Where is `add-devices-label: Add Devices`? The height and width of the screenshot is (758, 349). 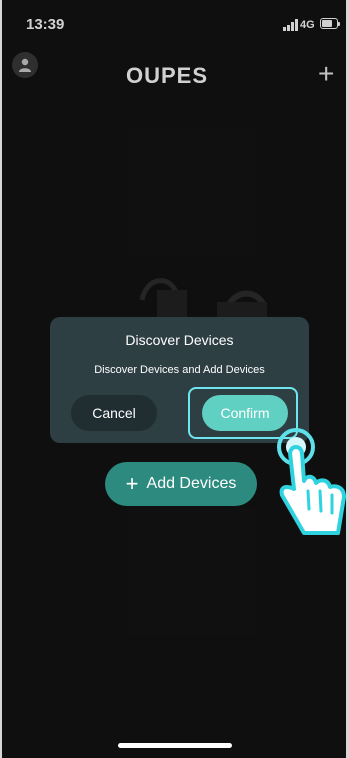
add-devices-label: Add Devices is located at coordinates (191, 483).